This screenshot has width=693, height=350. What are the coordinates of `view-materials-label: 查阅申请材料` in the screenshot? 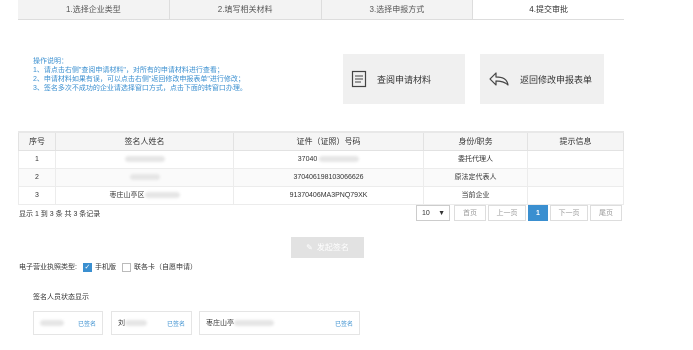 It's located at (404, 79).